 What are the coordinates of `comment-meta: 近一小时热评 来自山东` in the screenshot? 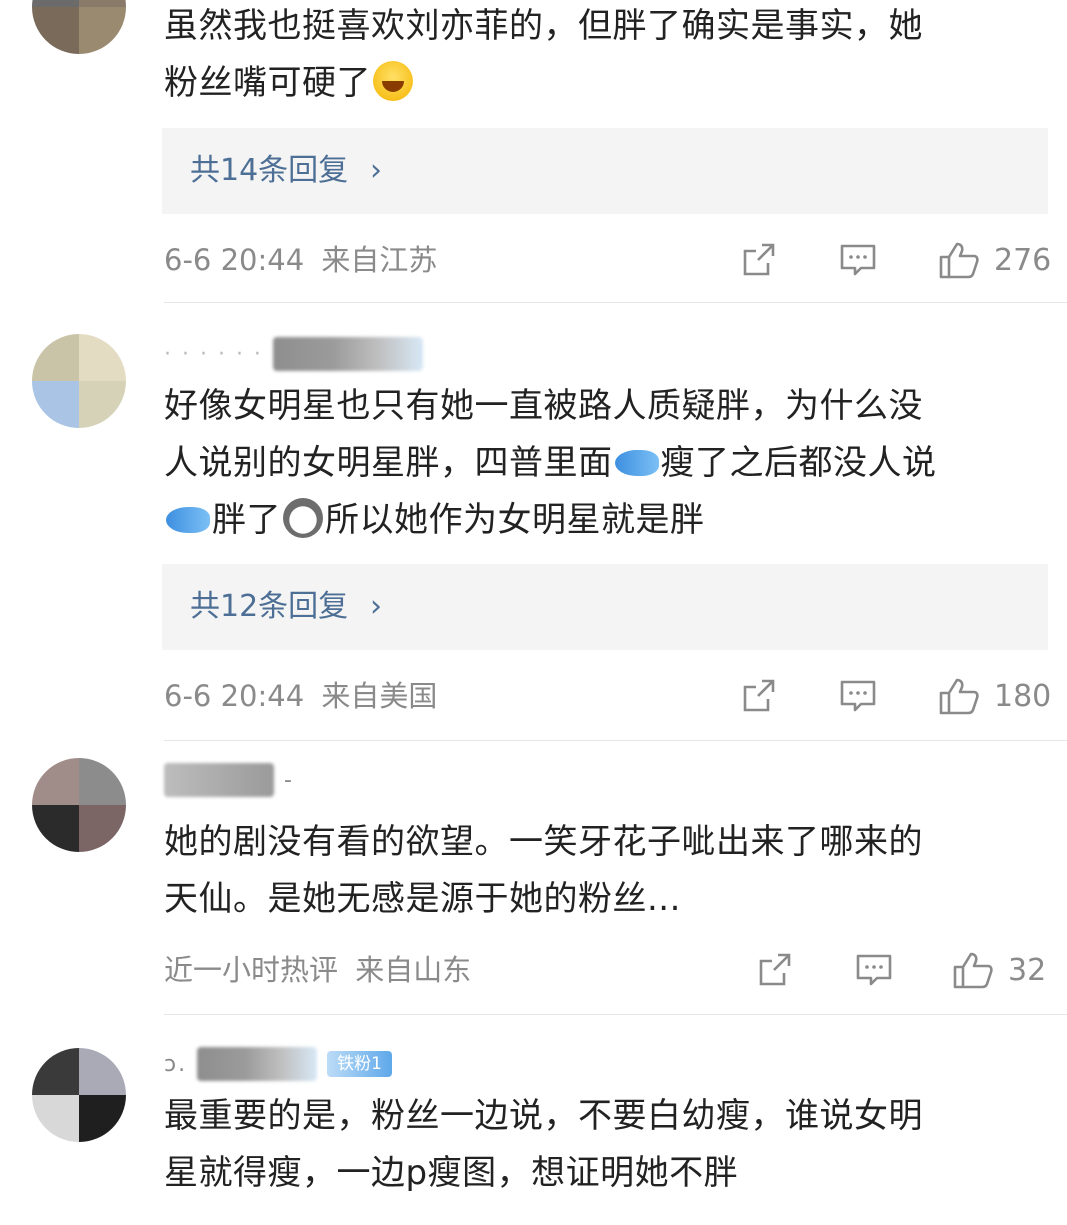 It's located at (317, 970).